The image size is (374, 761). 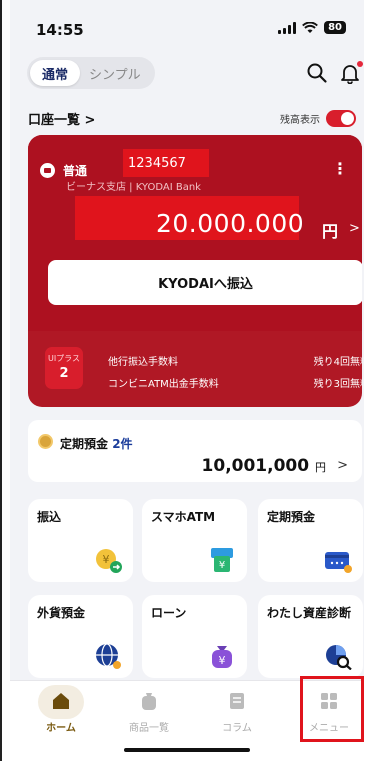 I want to click on deposit-title: 定期預金 2件, so click(x=96, y=443).